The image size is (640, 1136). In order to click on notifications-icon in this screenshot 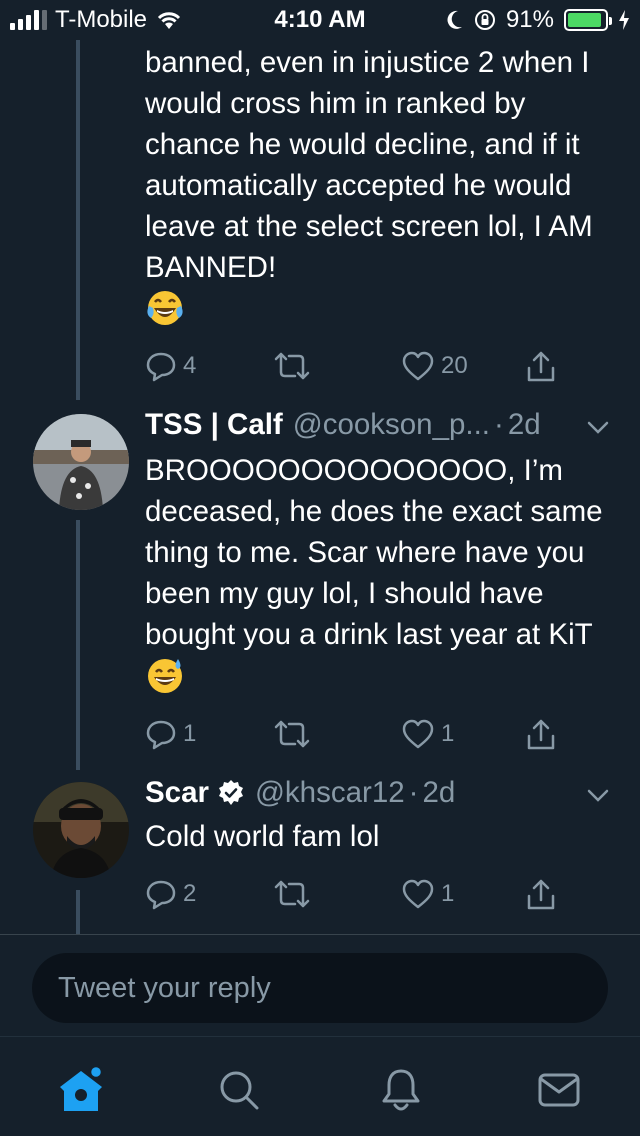, I will do `click(401, 1090)`.